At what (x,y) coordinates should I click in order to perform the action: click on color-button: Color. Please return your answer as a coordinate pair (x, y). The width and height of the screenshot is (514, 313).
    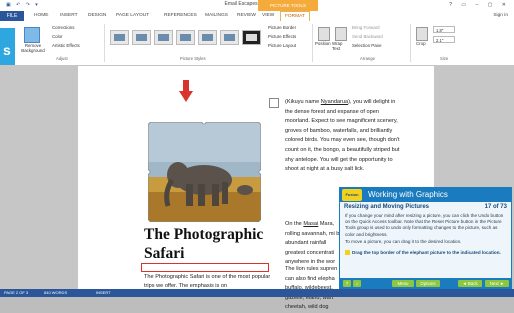
    Looking at the image, I should click on (57, 36).